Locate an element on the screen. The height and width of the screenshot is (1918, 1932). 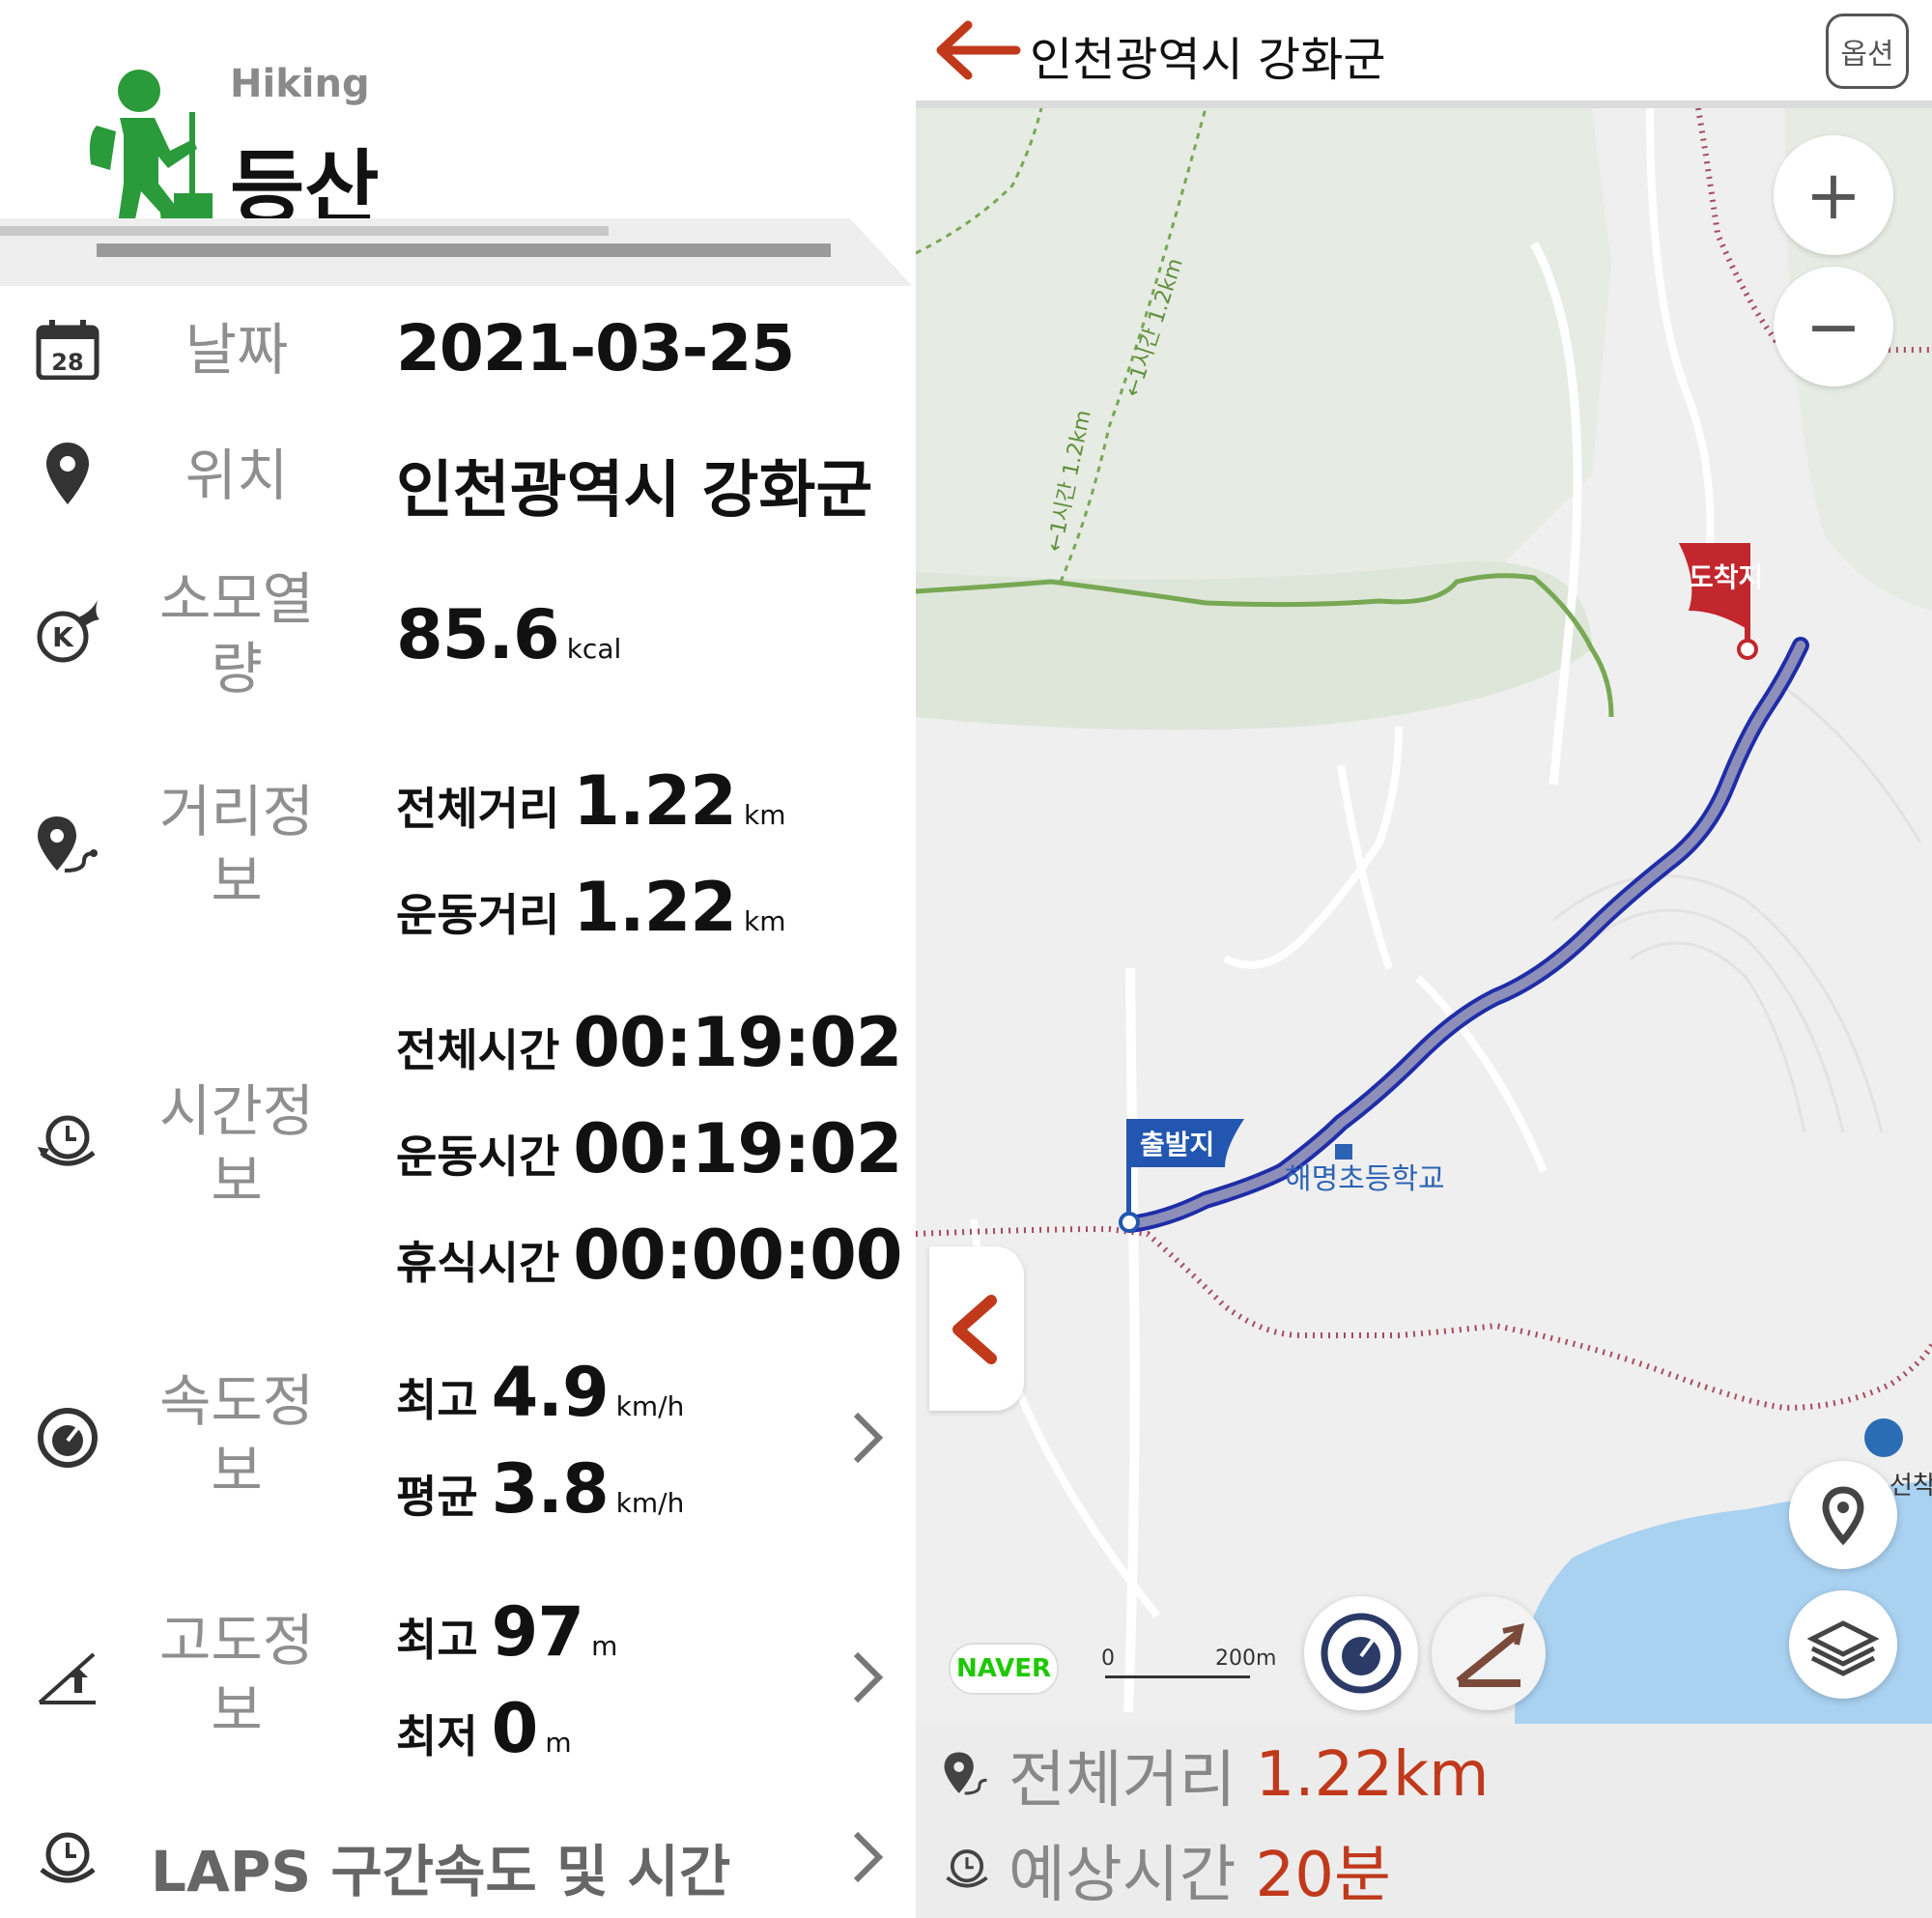
start-flag-label: 출발지 is located at coordinates (1177, 1144).